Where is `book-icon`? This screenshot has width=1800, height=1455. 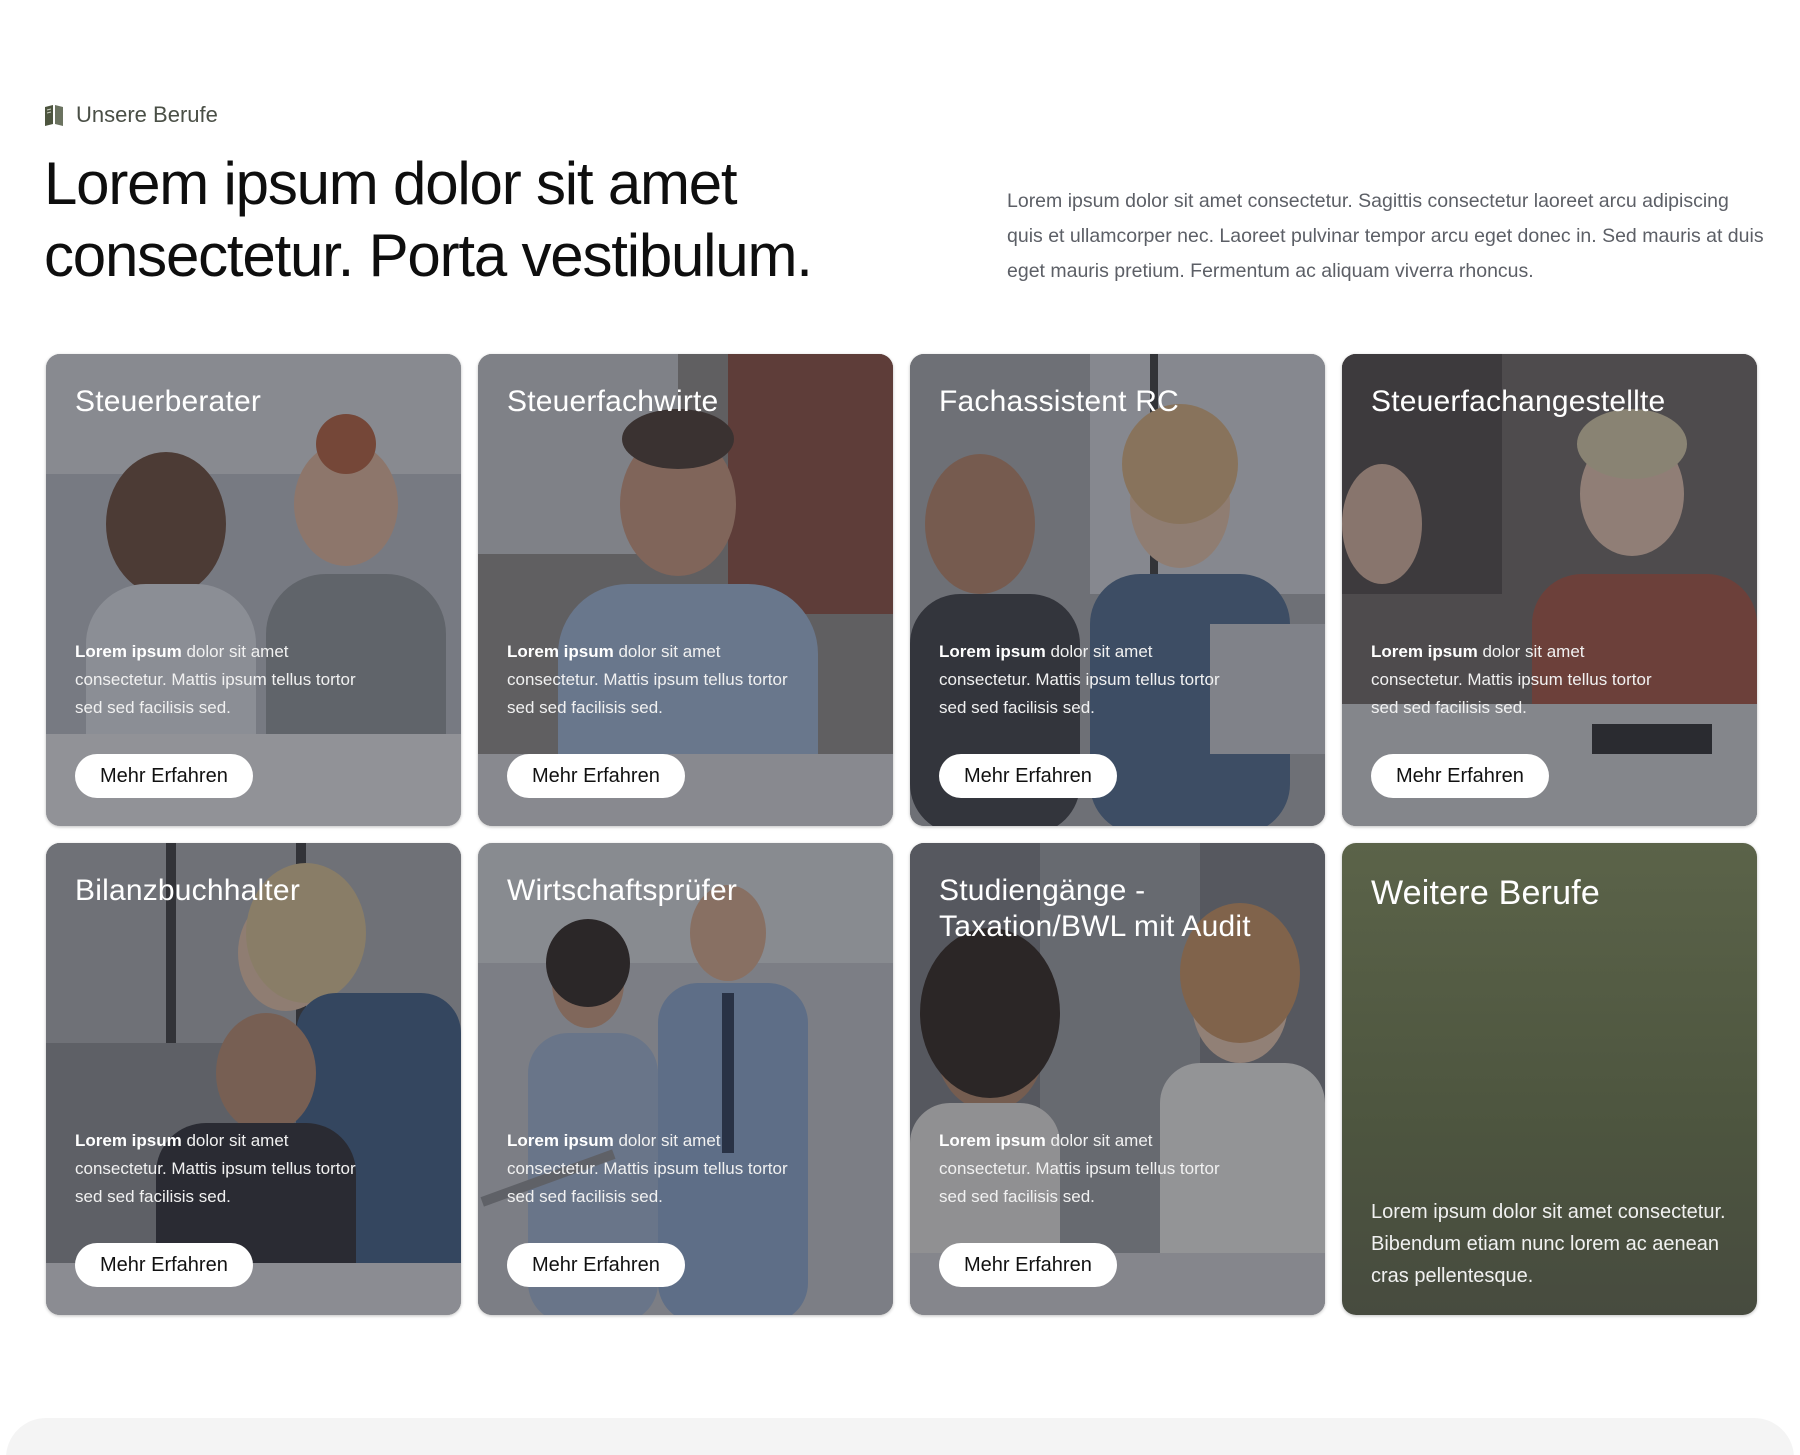 book-icon is located at coordinates (54, 115).